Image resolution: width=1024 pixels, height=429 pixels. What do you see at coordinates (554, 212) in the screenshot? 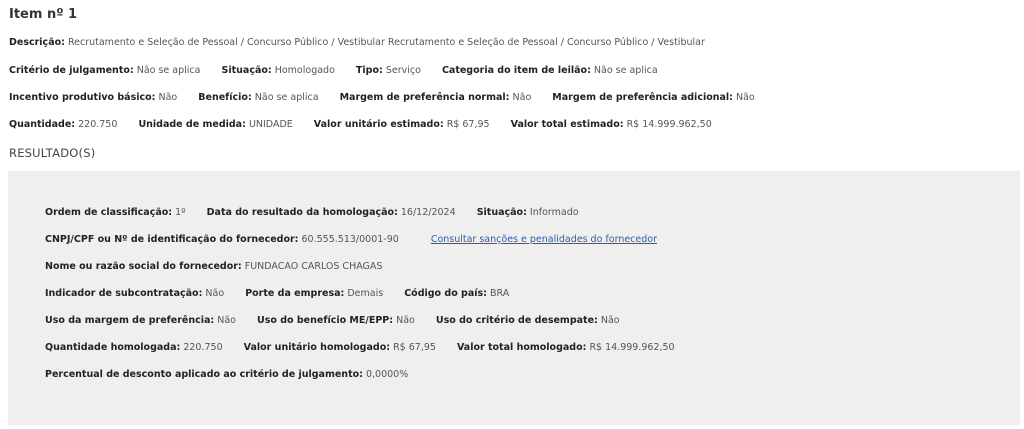
I see `result-situacao-value: Informado` at bounding box center [554, 212].